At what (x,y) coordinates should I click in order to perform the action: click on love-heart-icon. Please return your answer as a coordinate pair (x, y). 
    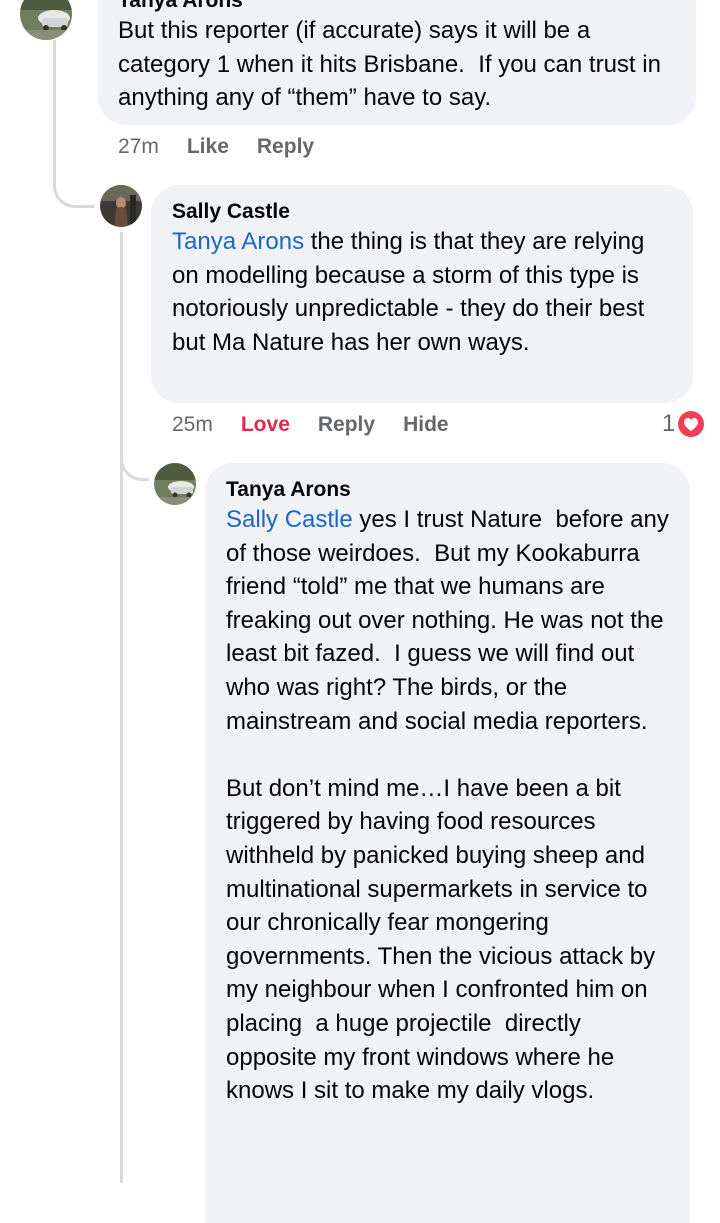
    Looking at the image, I should click on (691, 424).